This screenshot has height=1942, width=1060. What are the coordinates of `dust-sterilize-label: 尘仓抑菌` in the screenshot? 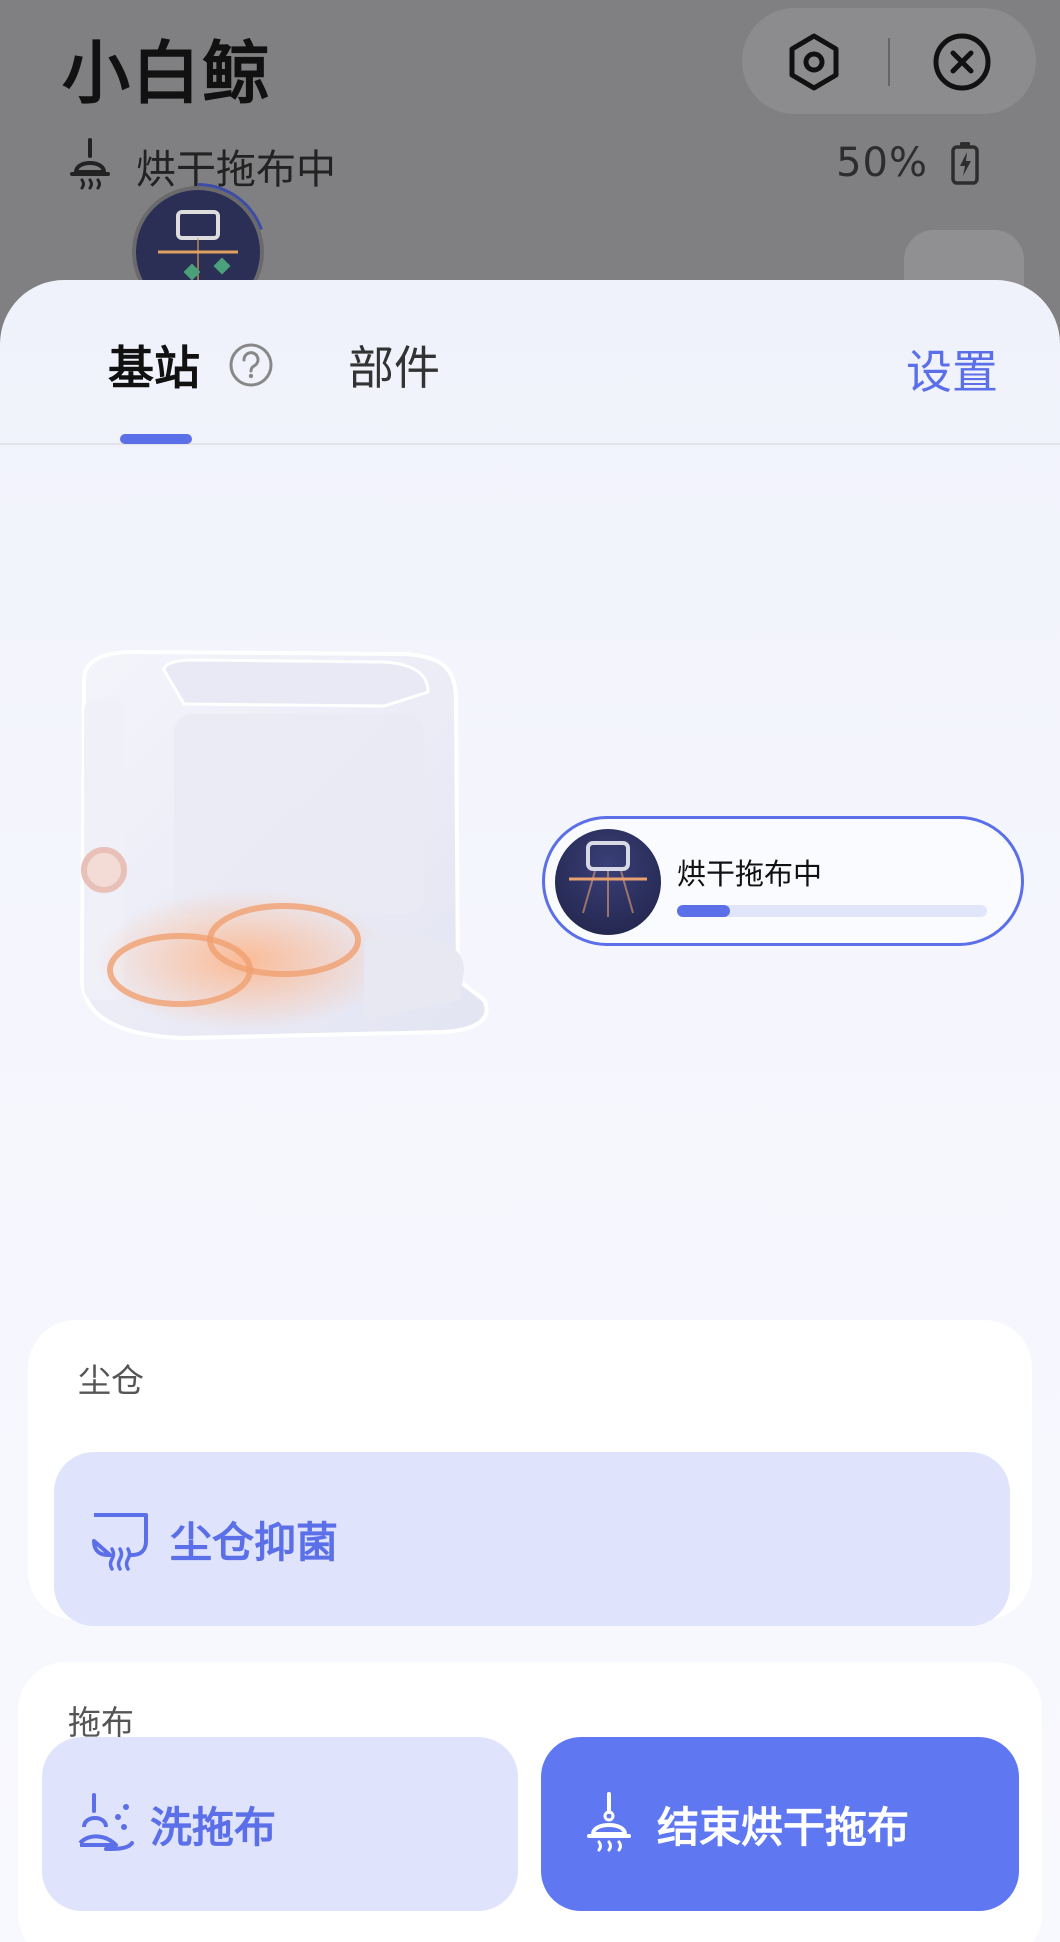 It's located at (254, 1542).